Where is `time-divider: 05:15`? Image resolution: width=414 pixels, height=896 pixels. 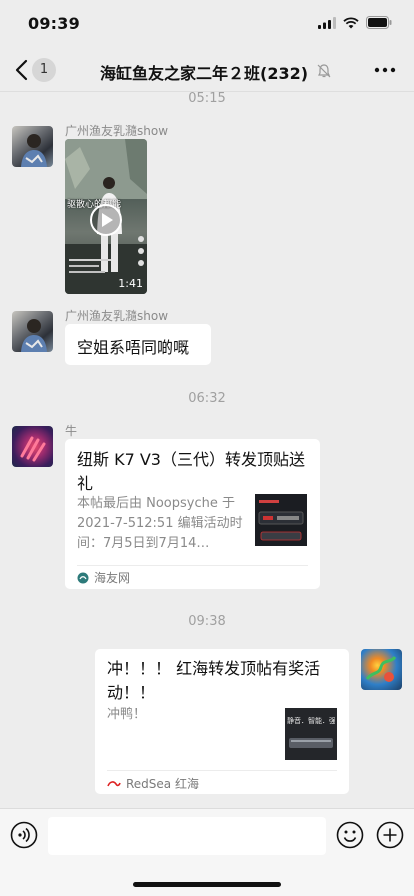
time-divider: 05:15 is located at coordinates (207, 98).